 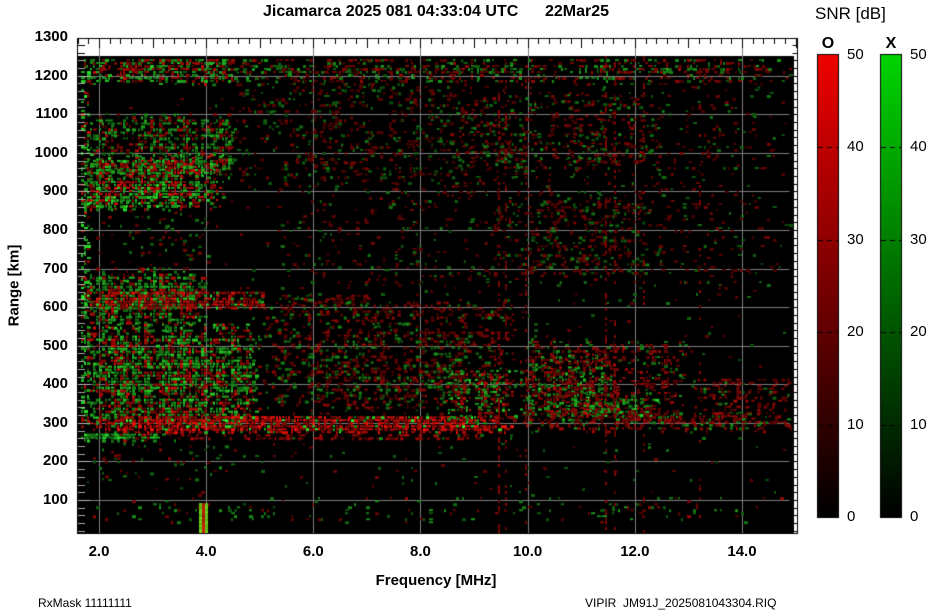 I want to click on y-tick-label: 1000, so click(x=51, y=152).